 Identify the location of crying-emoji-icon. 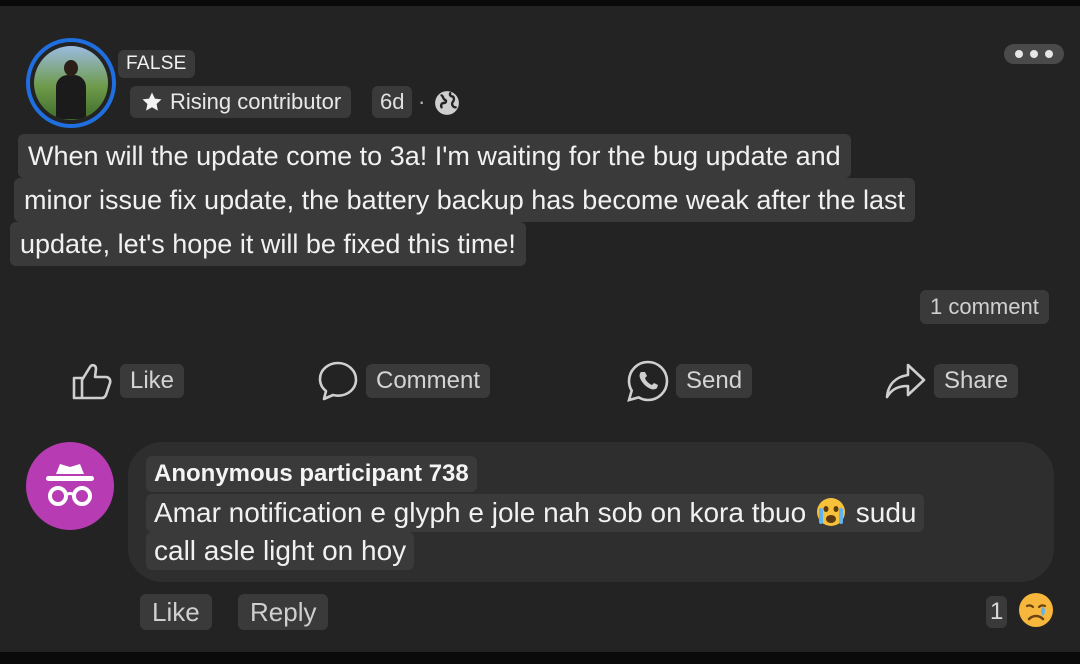
(830, 512).